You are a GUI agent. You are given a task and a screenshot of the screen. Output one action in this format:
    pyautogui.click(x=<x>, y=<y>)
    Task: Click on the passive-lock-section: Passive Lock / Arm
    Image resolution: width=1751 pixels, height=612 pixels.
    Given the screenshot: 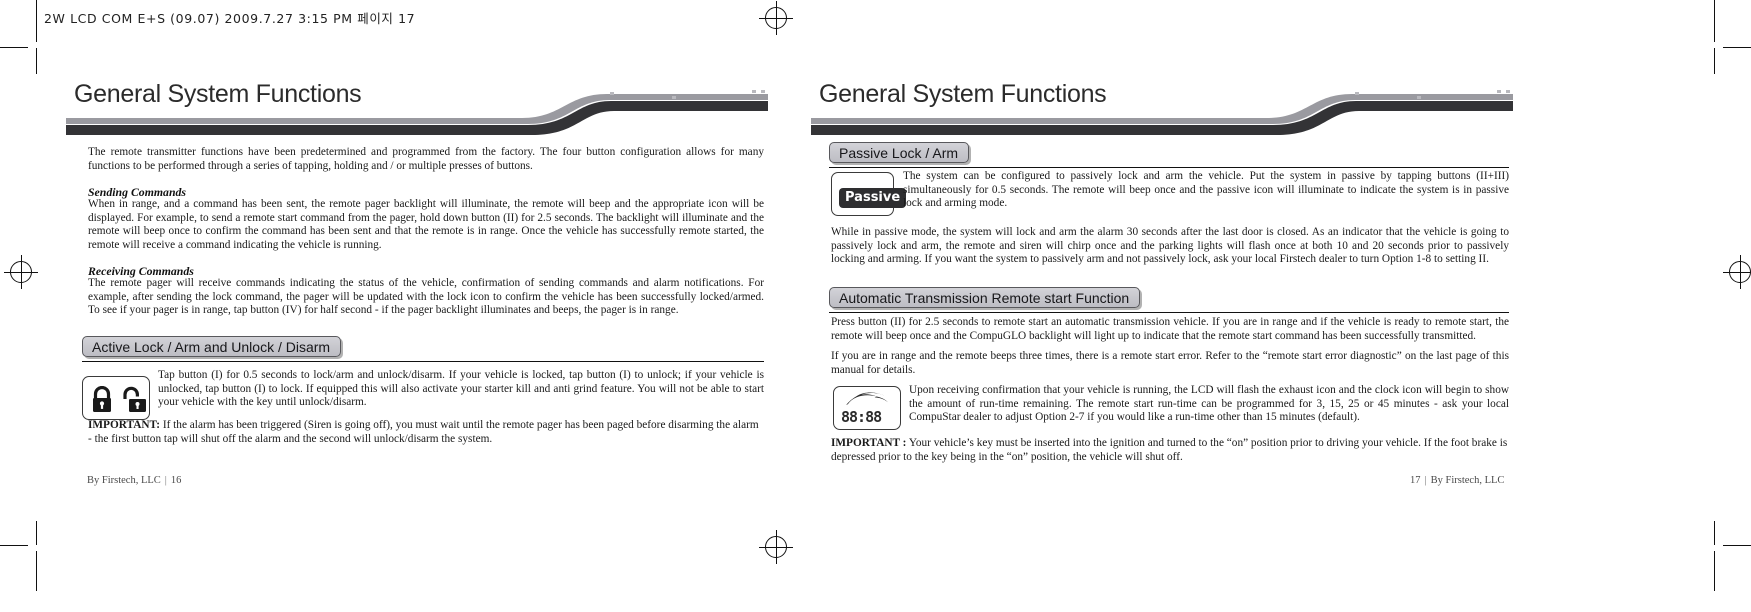 What is the action you would take?
    pyautogui.click(x=1169, y=155)
    